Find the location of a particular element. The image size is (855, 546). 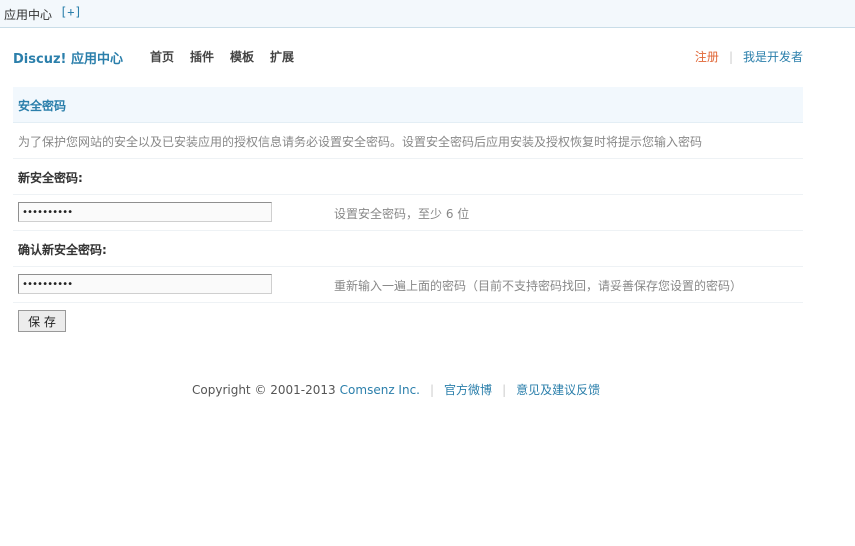

main-nav: 首页 插件 模板 扩展 is located at coordinates (222, 56).